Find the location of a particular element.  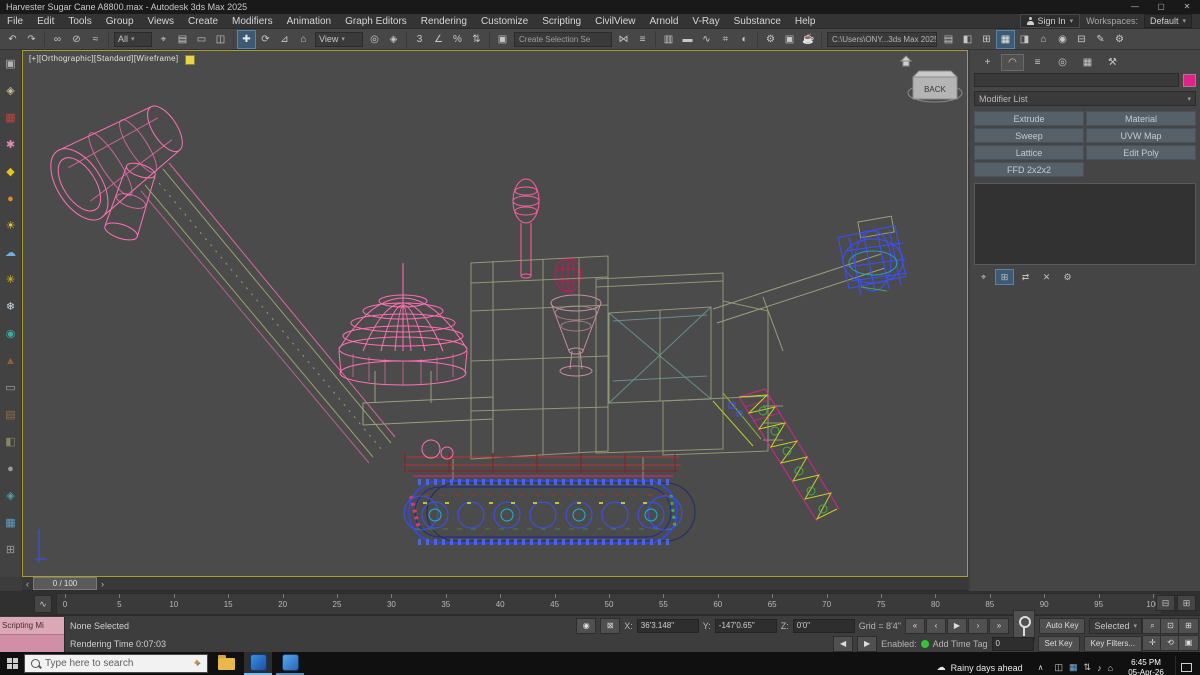

taskbar-search: Type here to search ✦ is located at coordinates (116, 663).